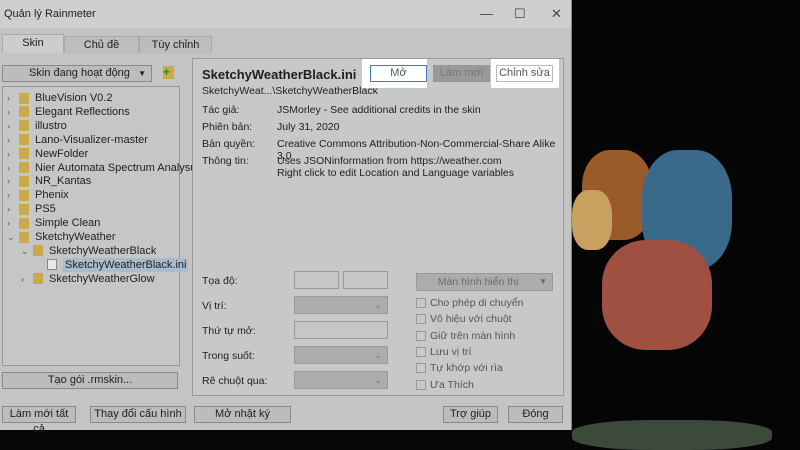 The height and width of the screenshot is (450, 800). What do you see at coordinates (37, 126) in the screenshot?
I see `tree-node: › illustro` at bounding box center [37, 126].